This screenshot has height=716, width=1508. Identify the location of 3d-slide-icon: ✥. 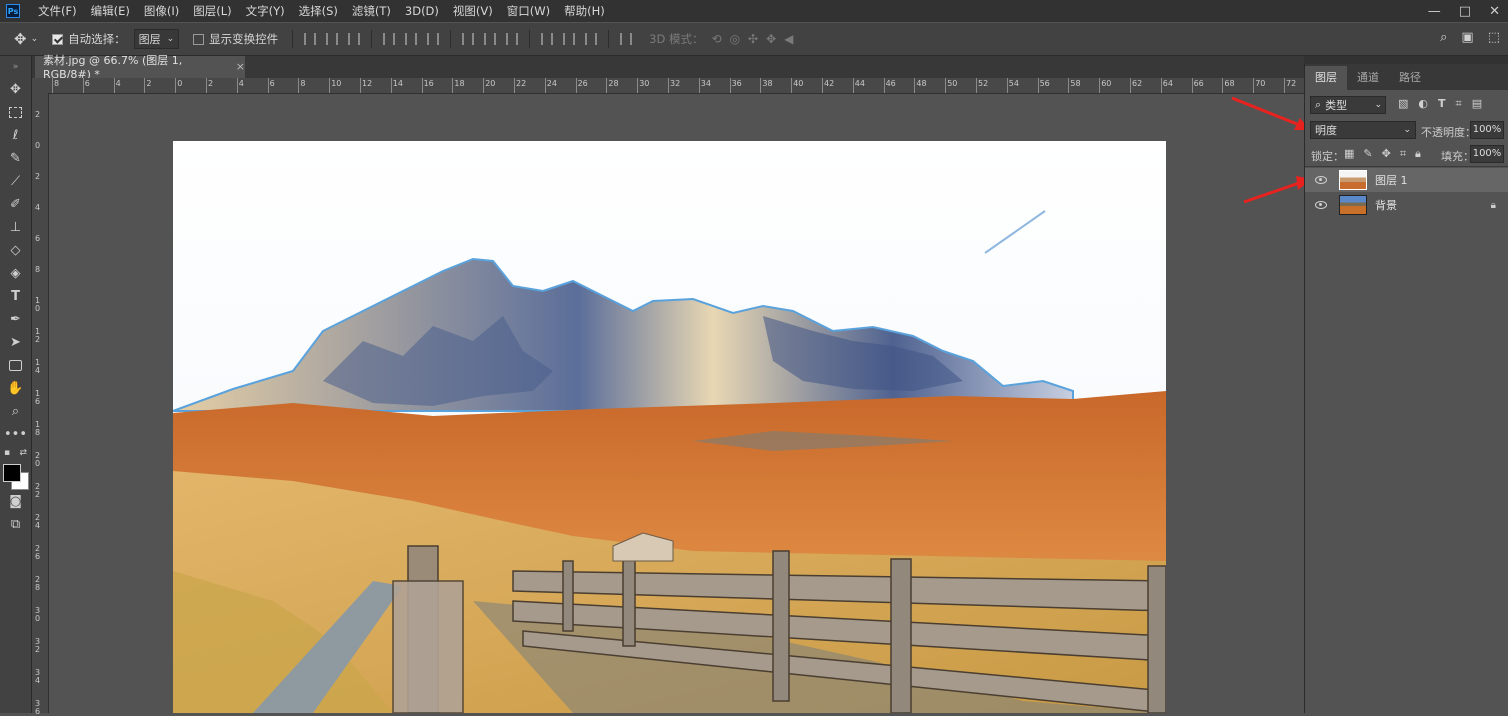
(771, 39).